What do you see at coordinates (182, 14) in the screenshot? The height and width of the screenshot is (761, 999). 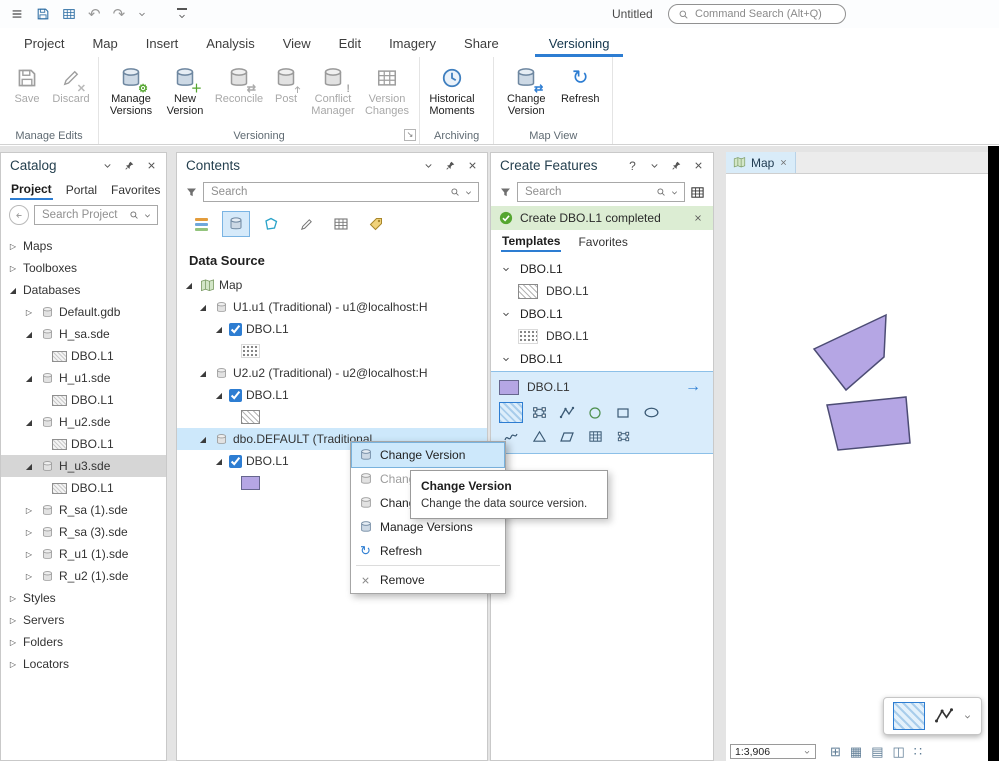 I see `customize-toolbar-icon` at bounding box center [182, 14].